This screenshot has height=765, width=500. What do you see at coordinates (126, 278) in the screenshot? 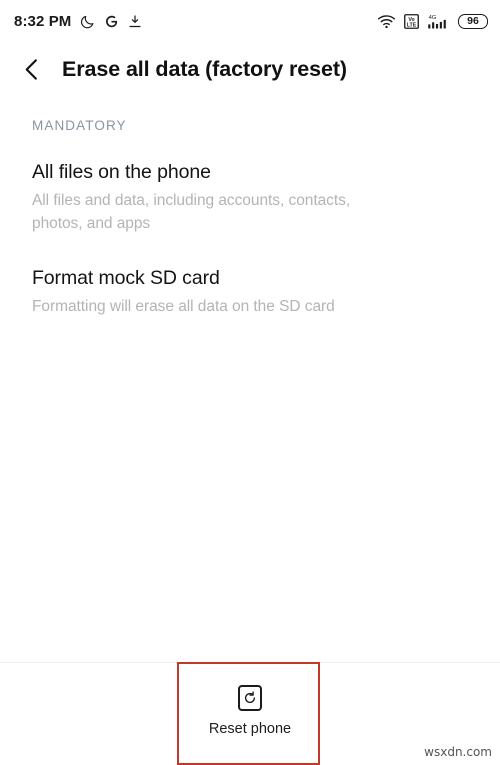
I see `list-item-title: Format mock SD card` at bounding box center [126, 278].